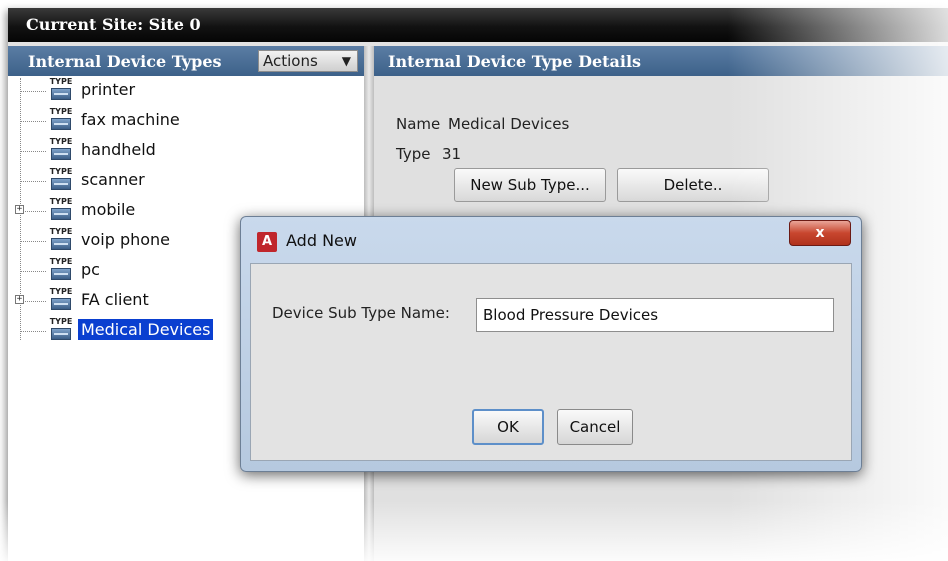 The height and width of the screenshot is (561, 948). What do you see at coordinates (509, 124) in the screenshot?
I see `name-value: Medical Devices` at bounding box center [509, 124].